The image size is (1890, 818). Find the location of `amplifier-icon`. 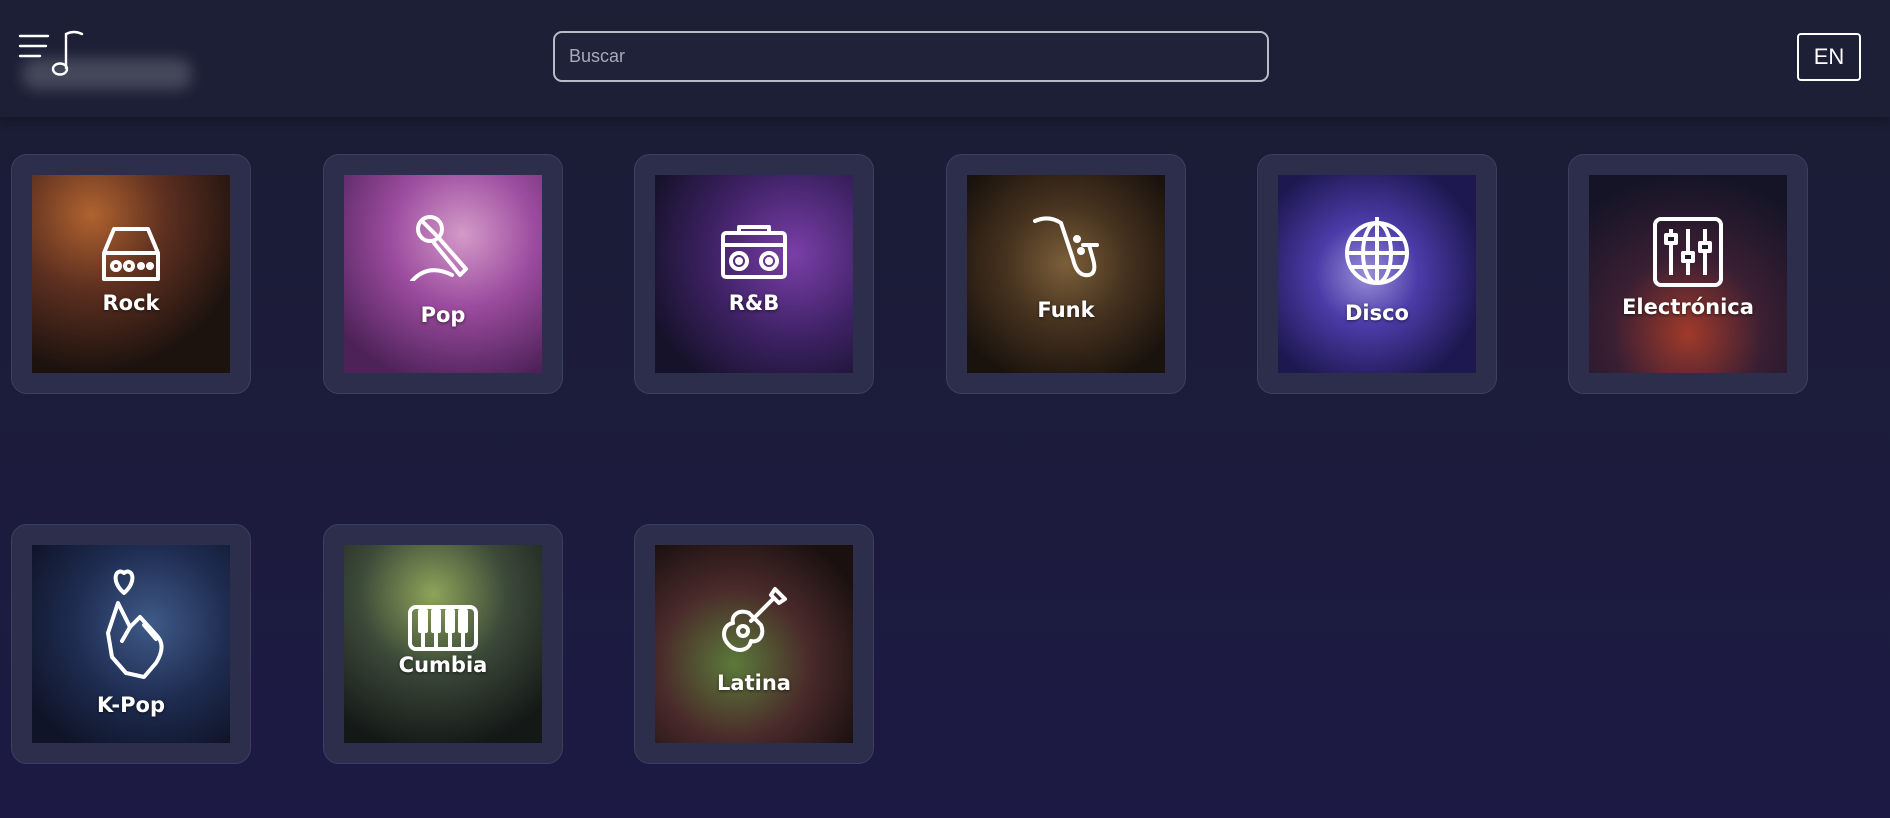

amplifier-icon is located at coordinates (131, 254).